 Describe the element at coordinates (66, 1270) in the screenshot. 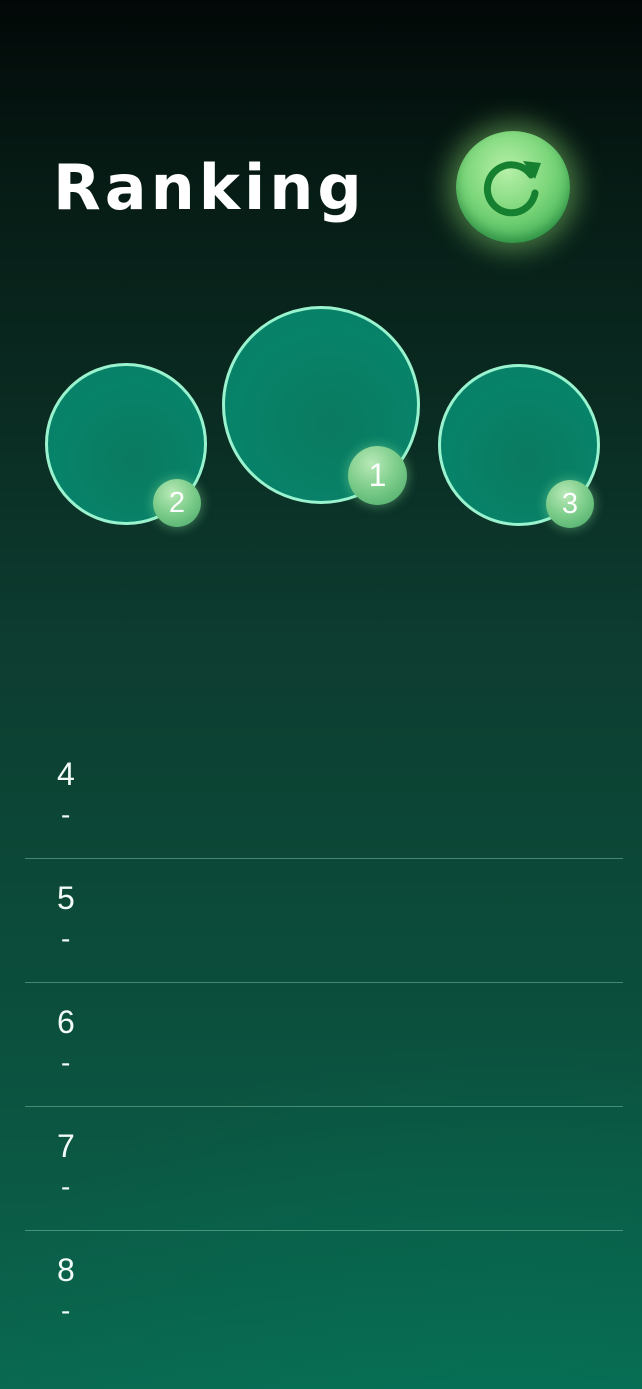

I see `rank-number: 8` at that location.